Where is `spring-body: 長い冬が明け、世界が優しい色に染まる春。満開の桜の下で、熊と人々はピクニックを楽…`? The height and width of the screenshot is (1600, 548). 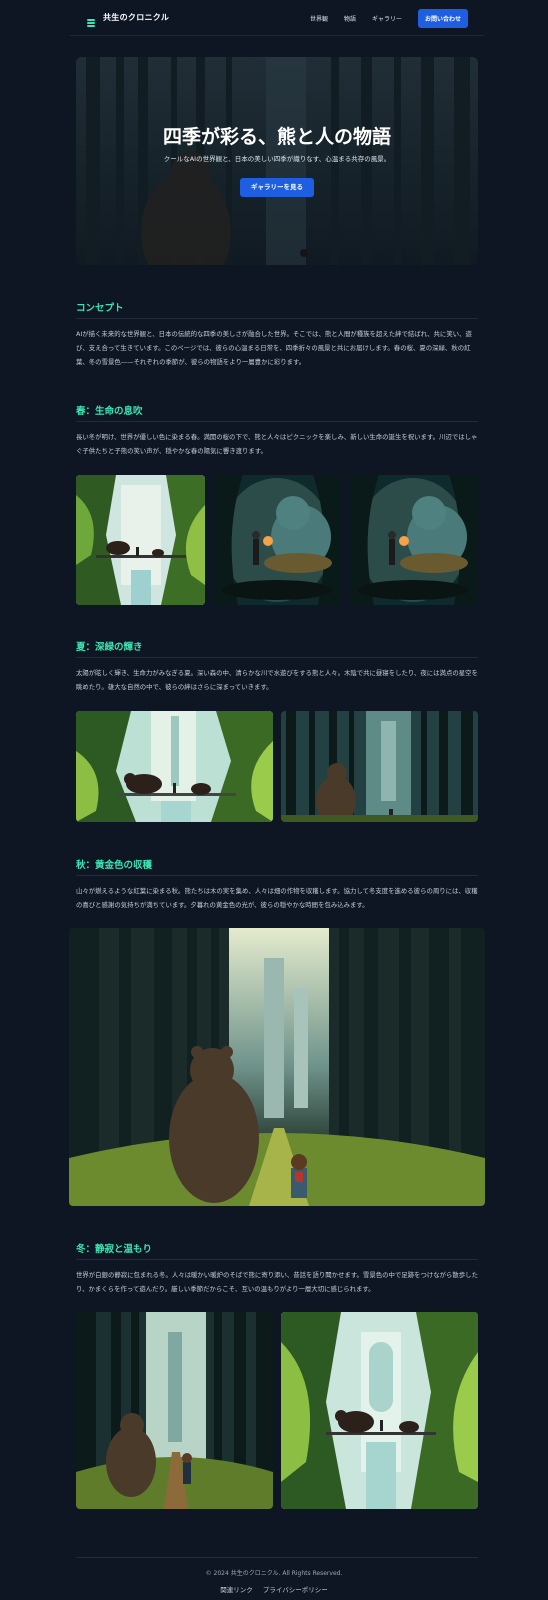 spring-body: 長い冬が明け、世界が優しい色に染まる春。満開の桜の下で、熊と人々はピクニックを楽… is located at coordinates (277, 444).